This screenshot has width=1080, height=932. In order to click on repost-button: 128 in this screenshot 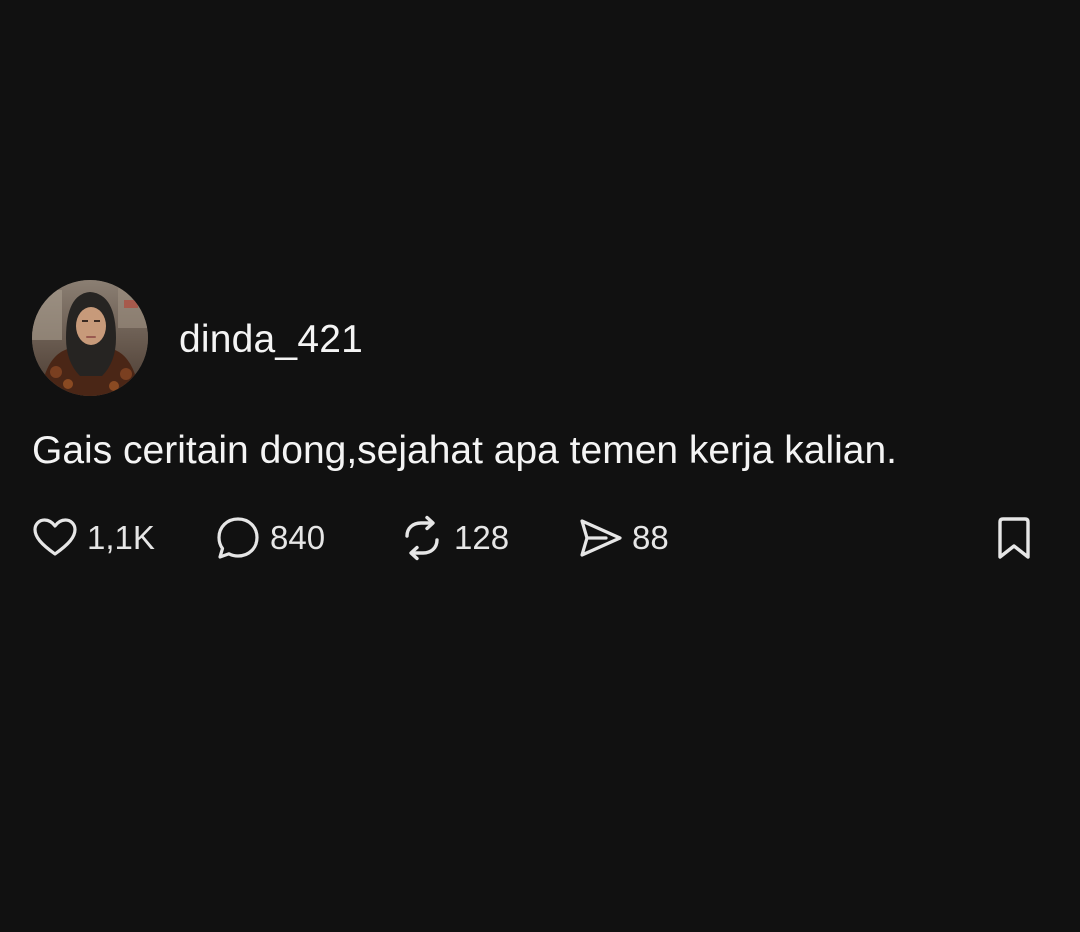, I will do `click(453, 538)`.